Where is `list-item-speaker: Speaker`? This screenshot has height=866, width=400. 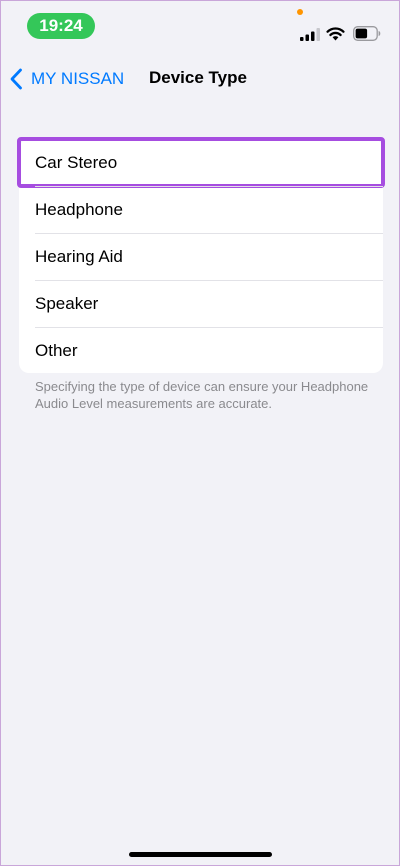 list-item-speaker: Speaker is located at coordinates (201, 303).